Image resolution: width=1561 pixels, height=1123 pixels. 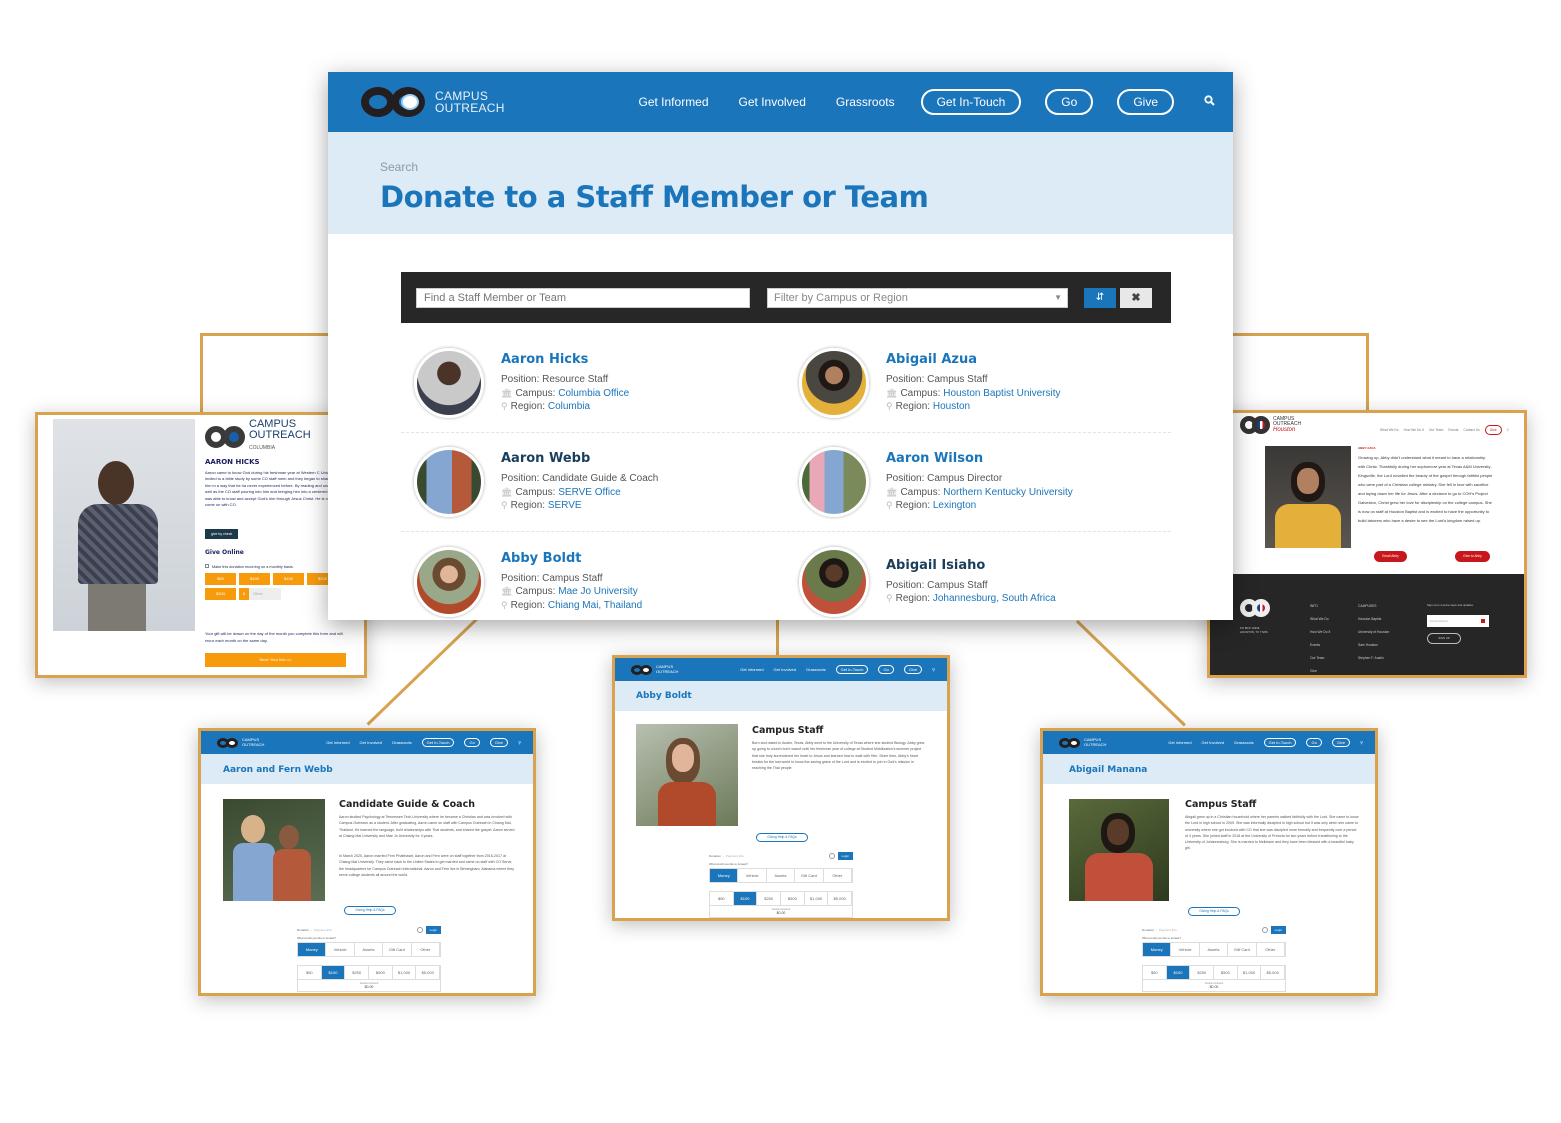 I want to click on sort-button: ⇵, so click(x=1100, y=297).